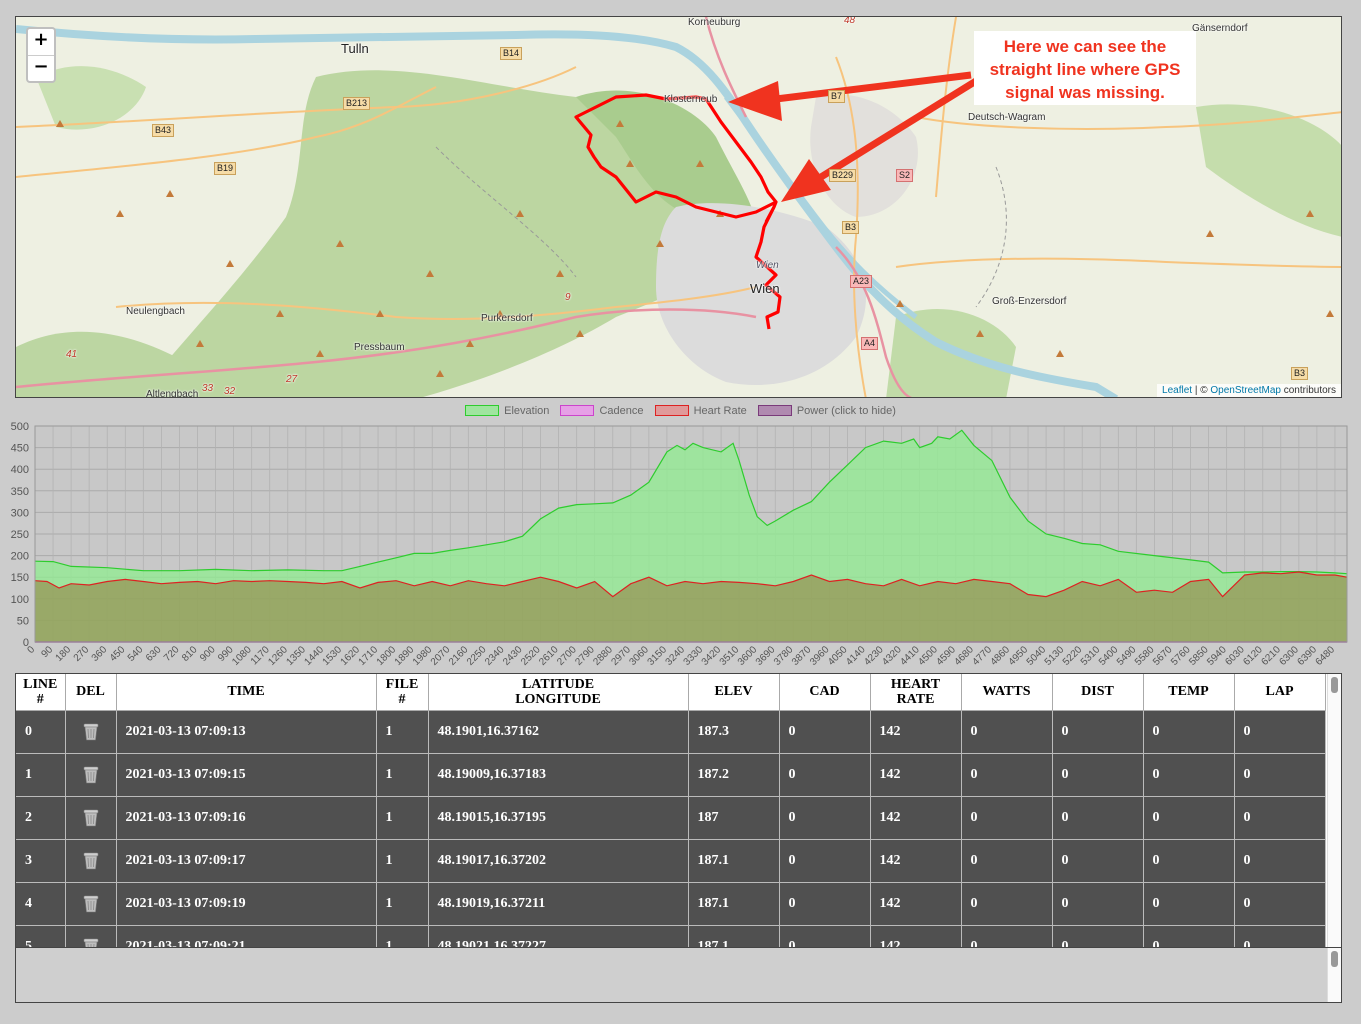 The image size is (1361, 1024). What do you see at coordinates (41, 936) in the screenshot?
I see `cell-line-number: 5` at bounding box center [41, 936].